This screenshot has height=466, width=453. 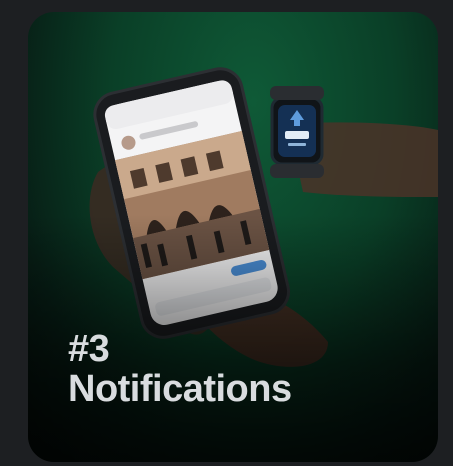 I want to click on card-title: #3 Notifications, so click(x=180, y=369).